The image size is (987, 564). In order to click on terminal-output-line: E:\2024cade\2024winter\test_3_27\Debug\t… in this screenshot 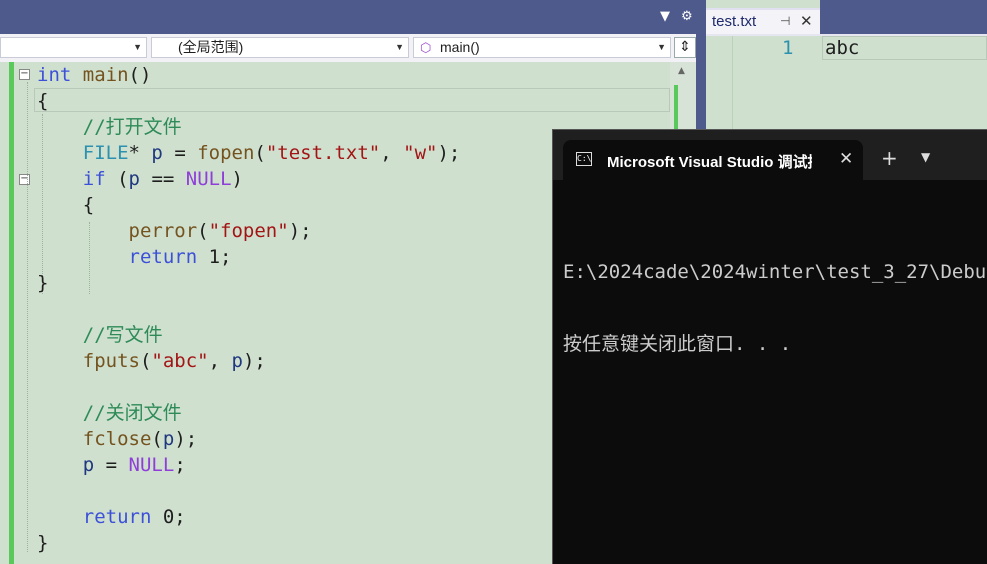, I will do `click(775, 272)`.